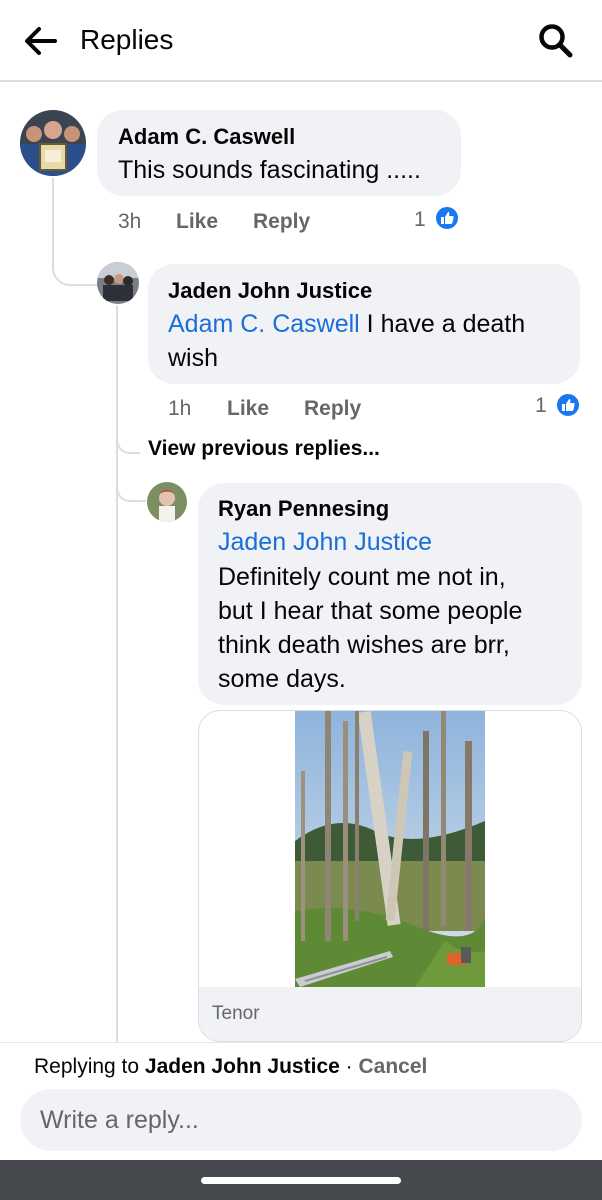 Image resolution: width=602 pixels, height=1200 pixels. Describe the element at coordinates (392, 1066) in the screenshot. I see `cancel-reply-button: Cancel` at that location.